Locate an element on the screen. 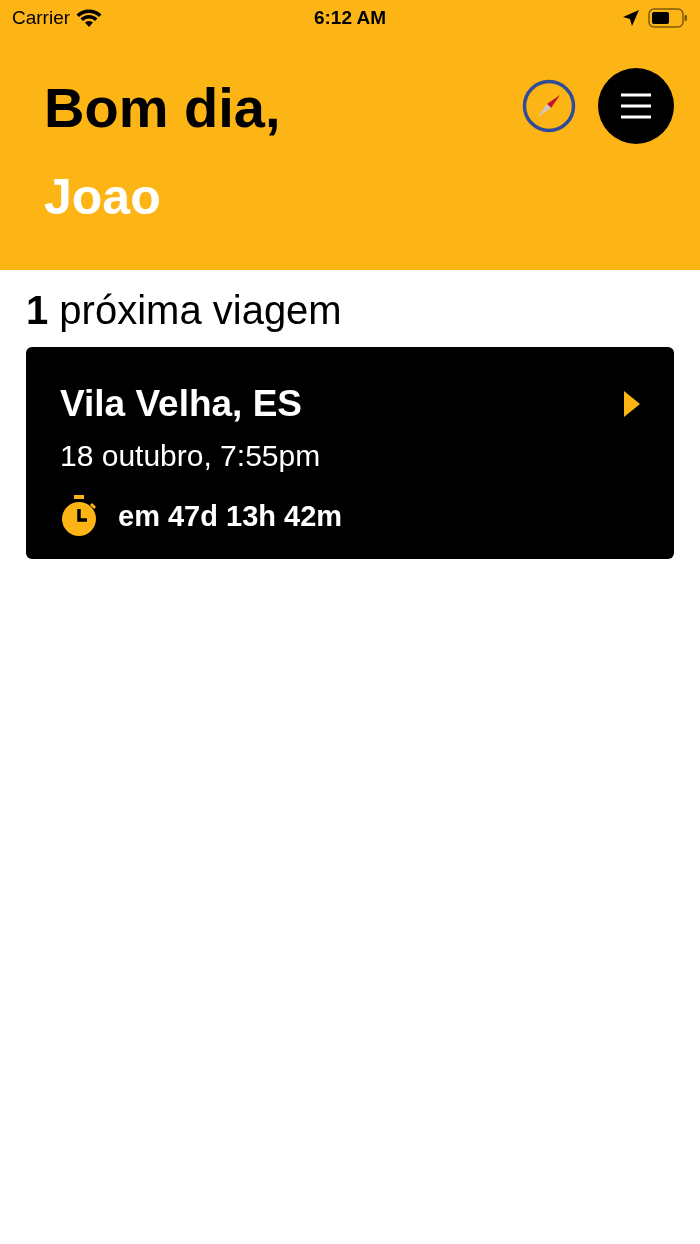 The image size is (700, 1244). trip-date: 18 outubro, 7:55pm is located at coordinates (190, 456).